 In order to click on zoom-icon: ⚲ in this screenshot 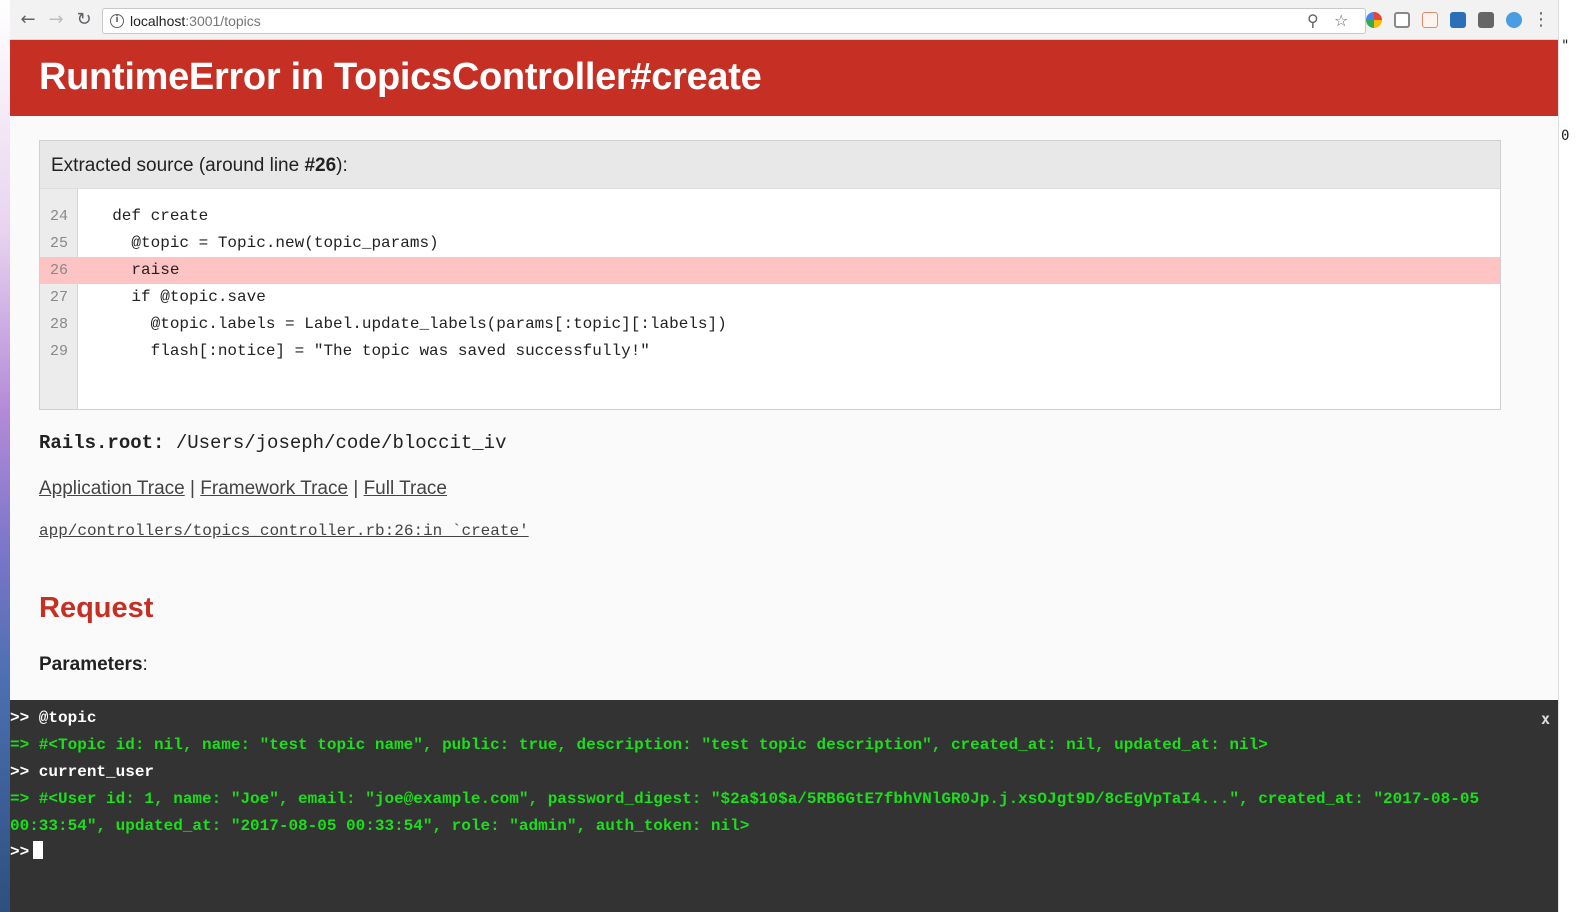, I will do `click(1313, 20)`.